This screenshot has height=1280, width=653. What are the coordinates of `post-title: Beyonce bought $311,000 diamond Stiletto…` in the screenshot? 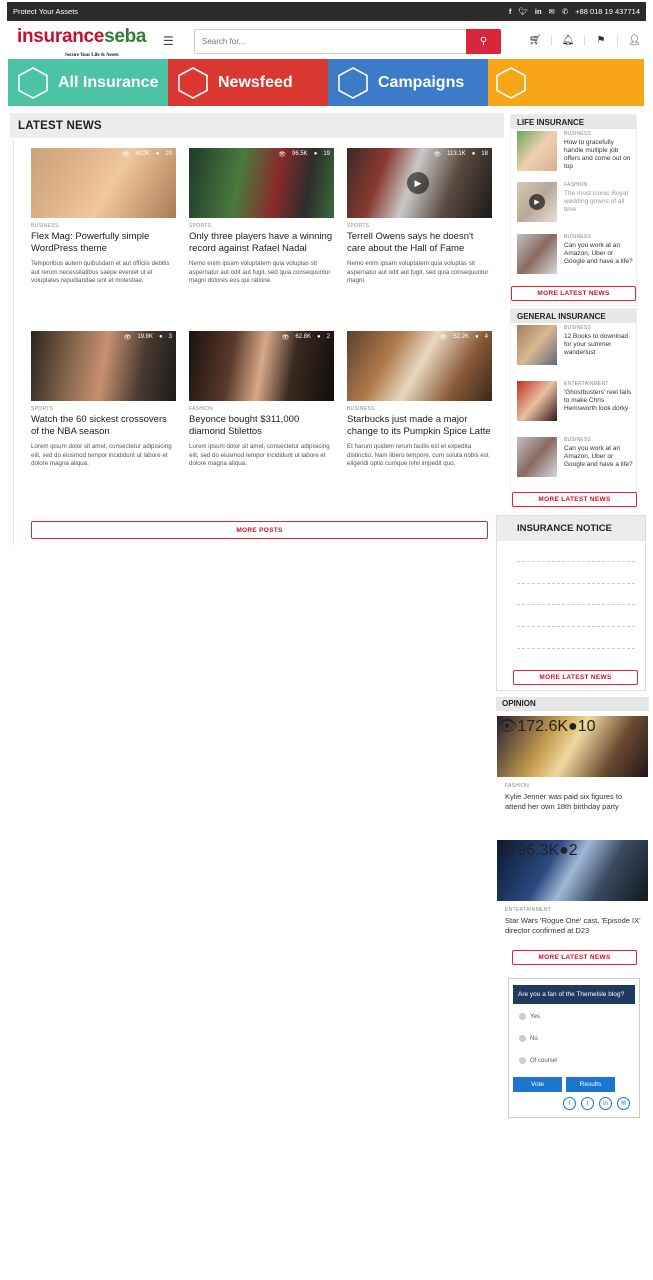 It's located at (261, 426).